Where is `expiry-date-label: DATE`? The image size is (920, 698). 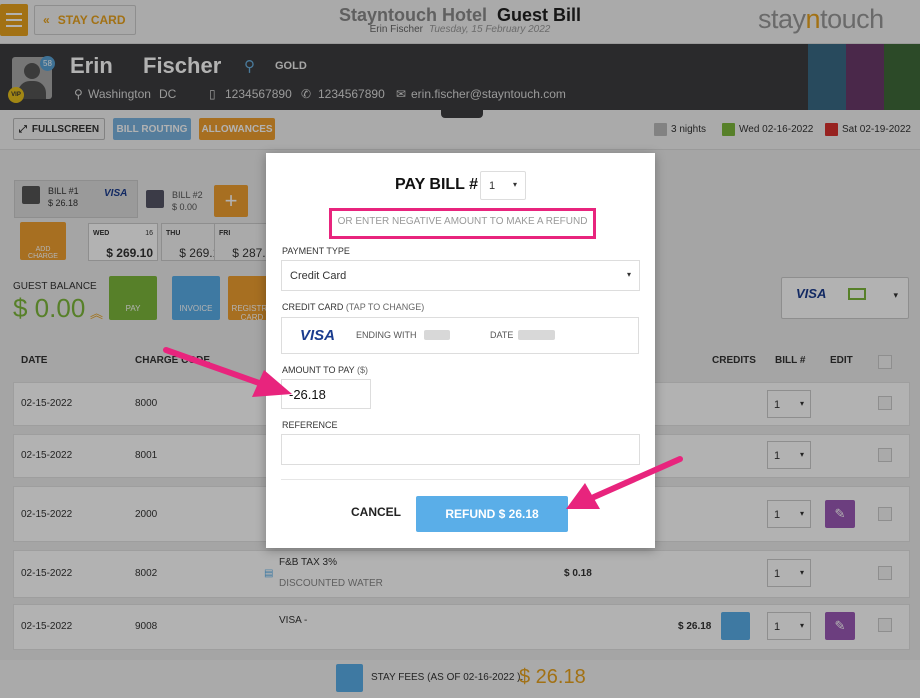
expiry-date-label: DATE is located at coordinates (502, 335).